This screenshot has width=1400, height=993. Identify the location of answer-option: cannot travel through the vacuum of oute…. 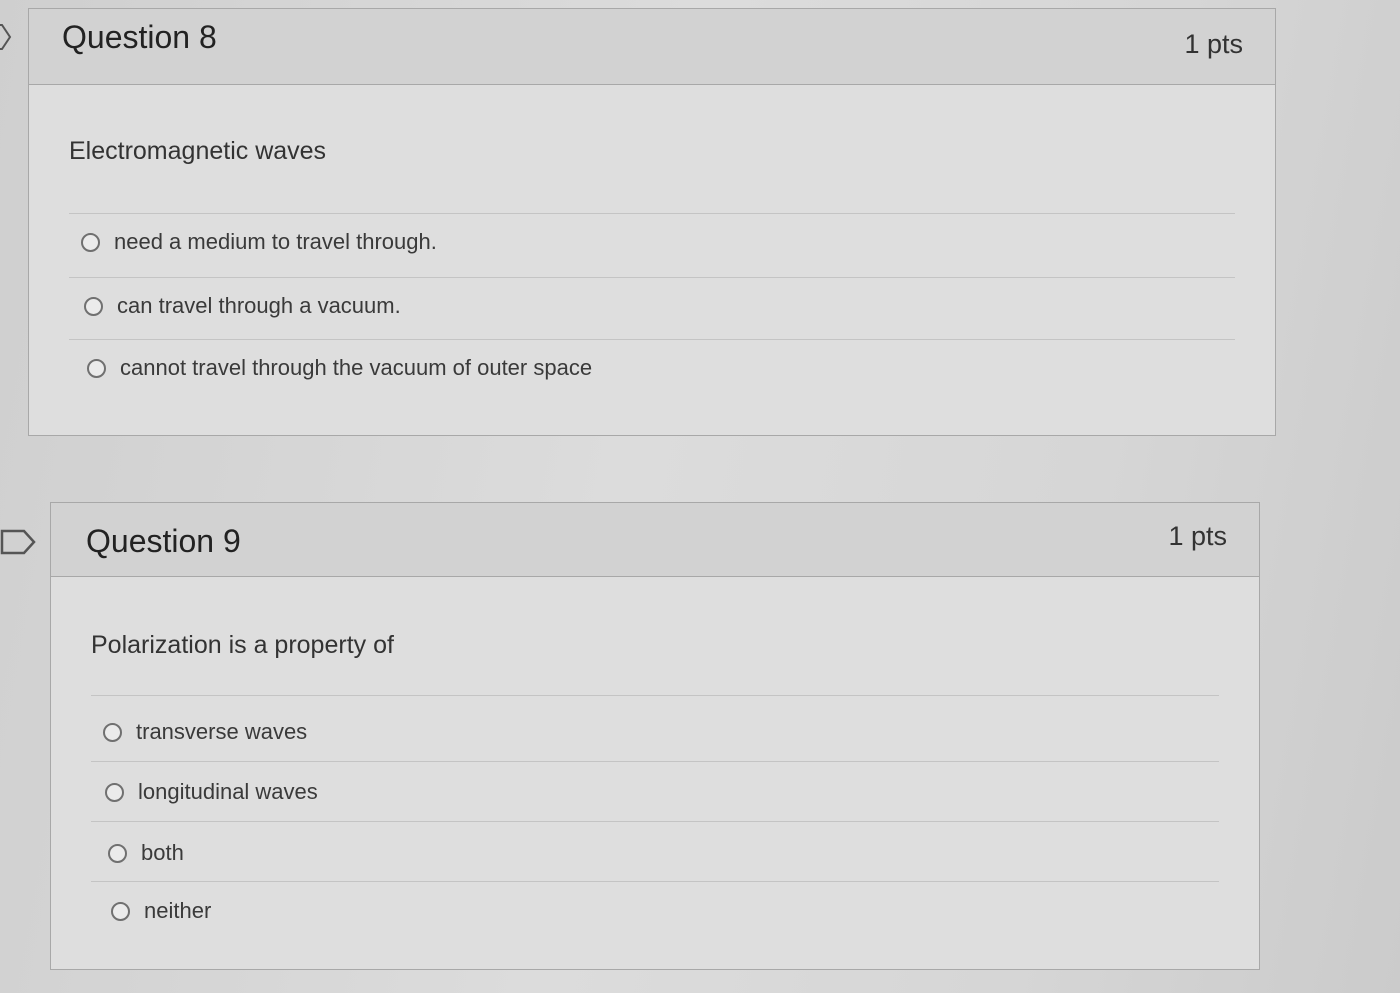
(339, 368).